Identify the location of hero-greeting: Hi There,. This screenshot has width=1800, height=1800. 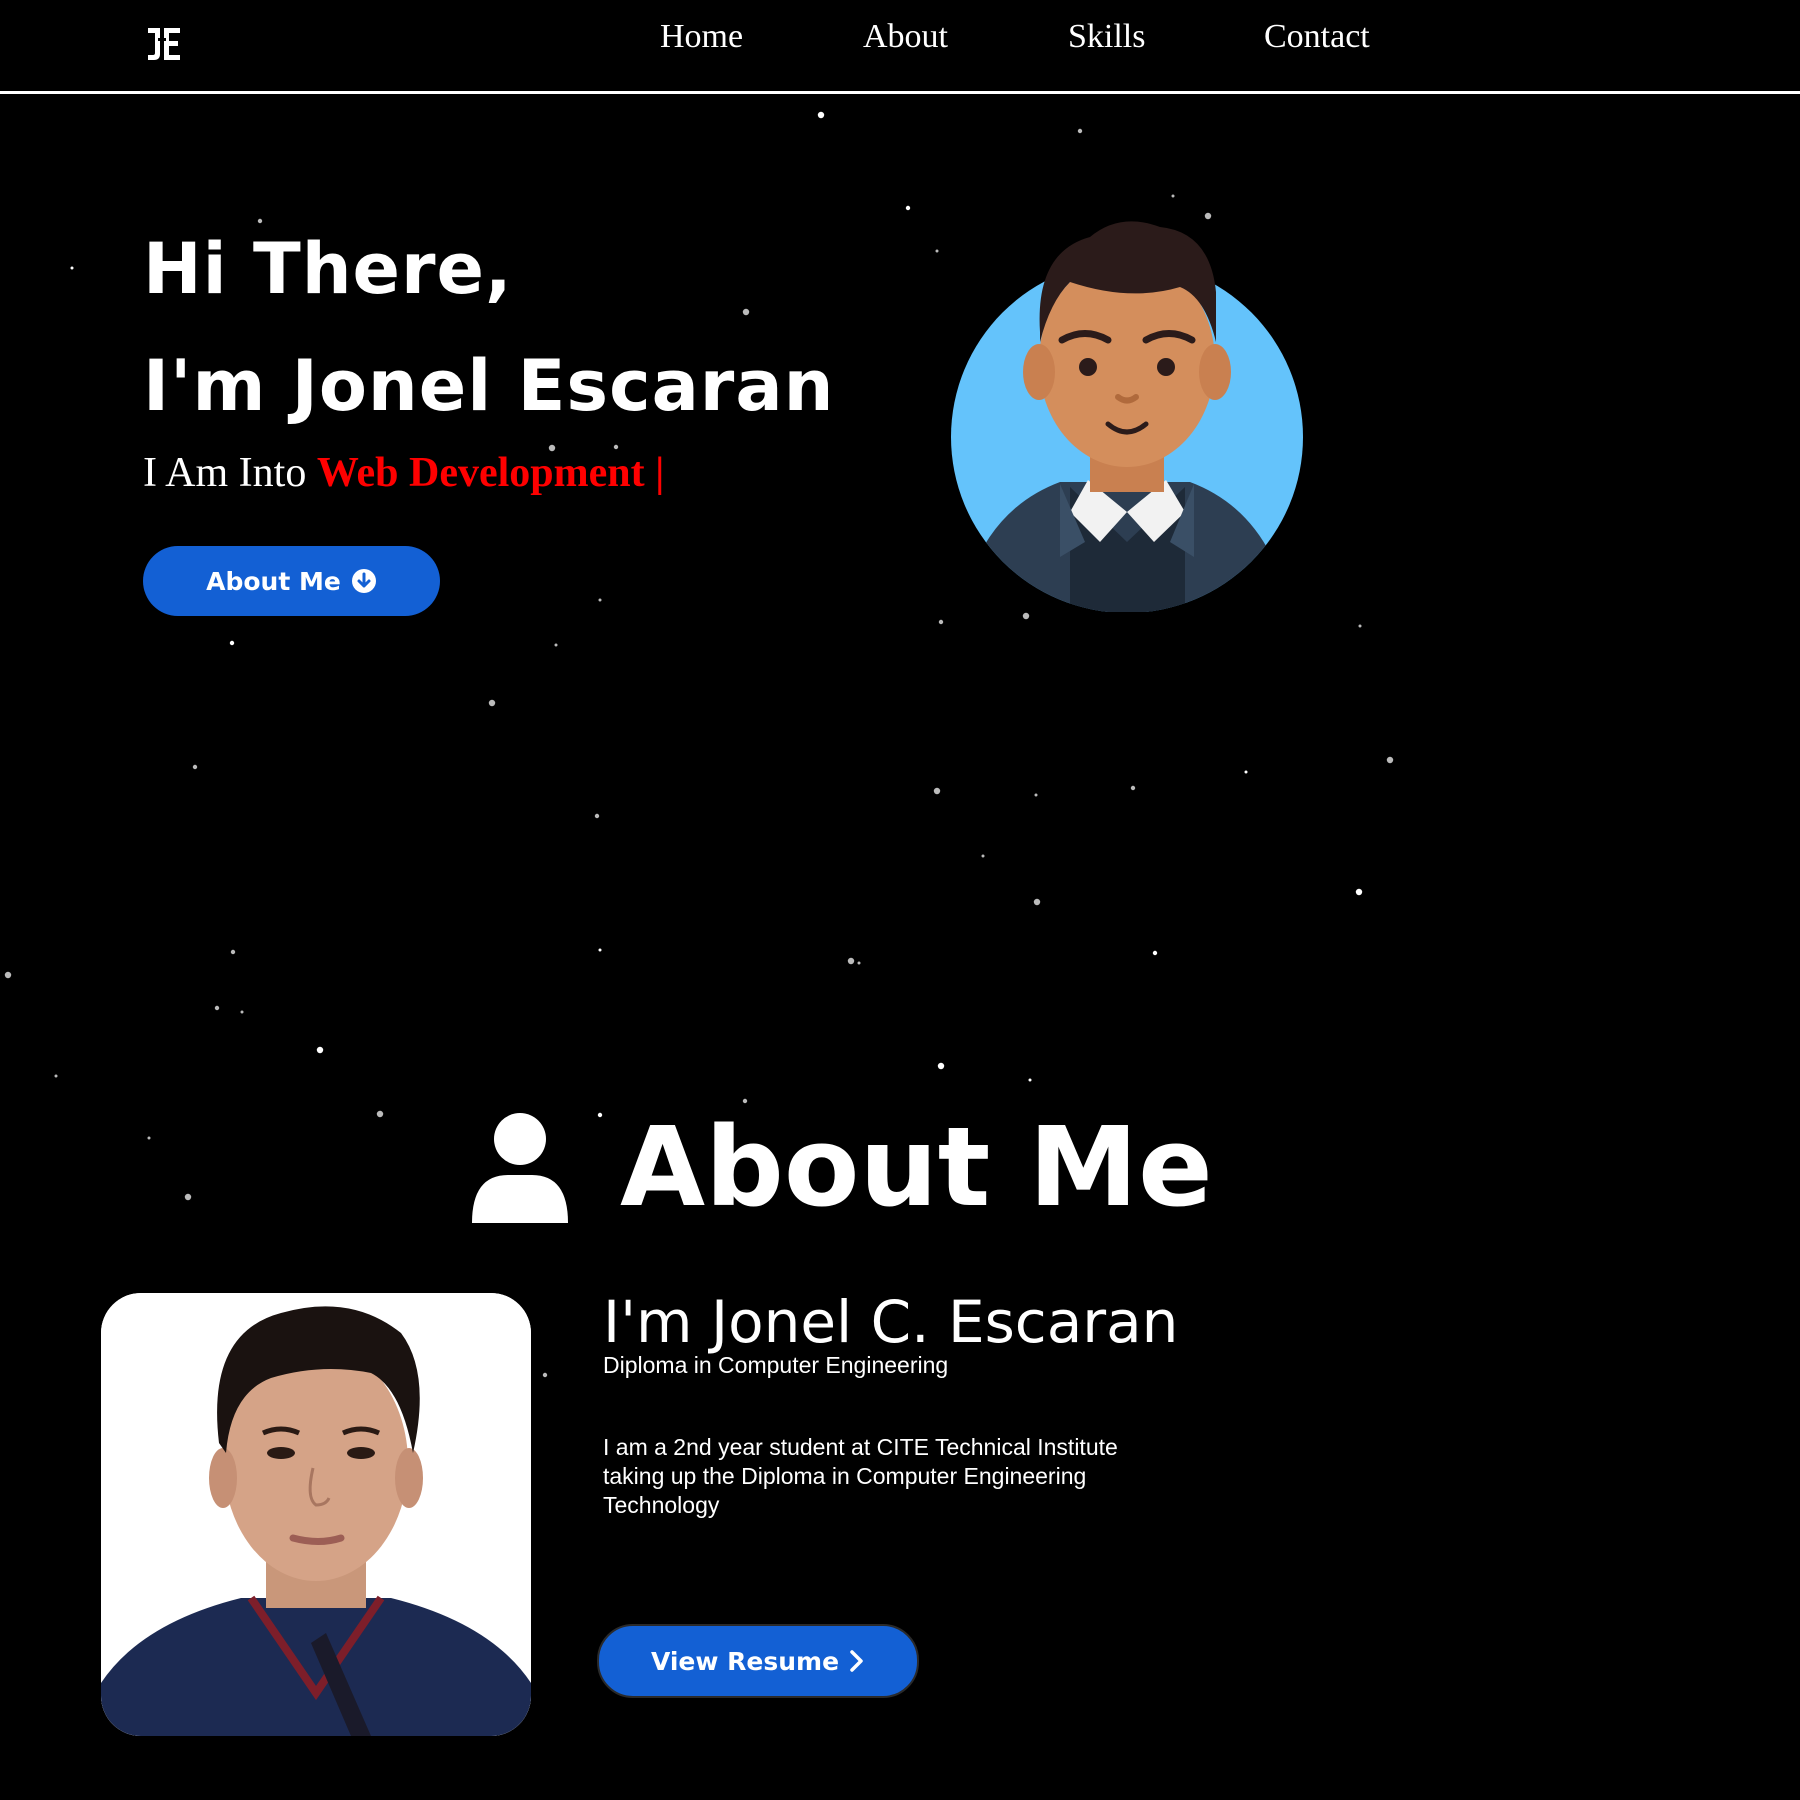
(328, 269).